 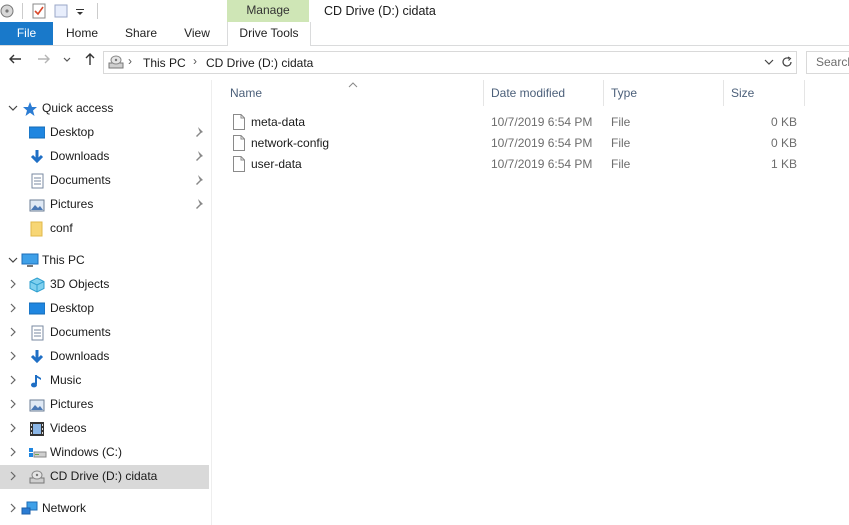 I want to click on tab-home: Home, so click(x=82, y=33).